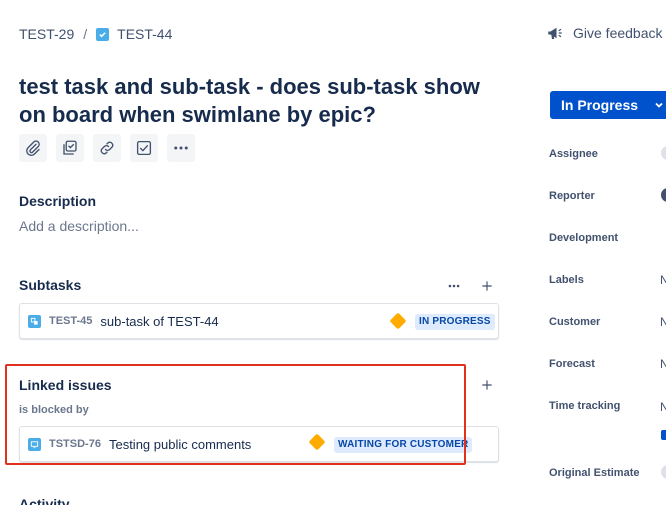 The image size is (666, 505). I want to click on breadcrumb: TEST-29 / TEST-44, so click(95, 34).